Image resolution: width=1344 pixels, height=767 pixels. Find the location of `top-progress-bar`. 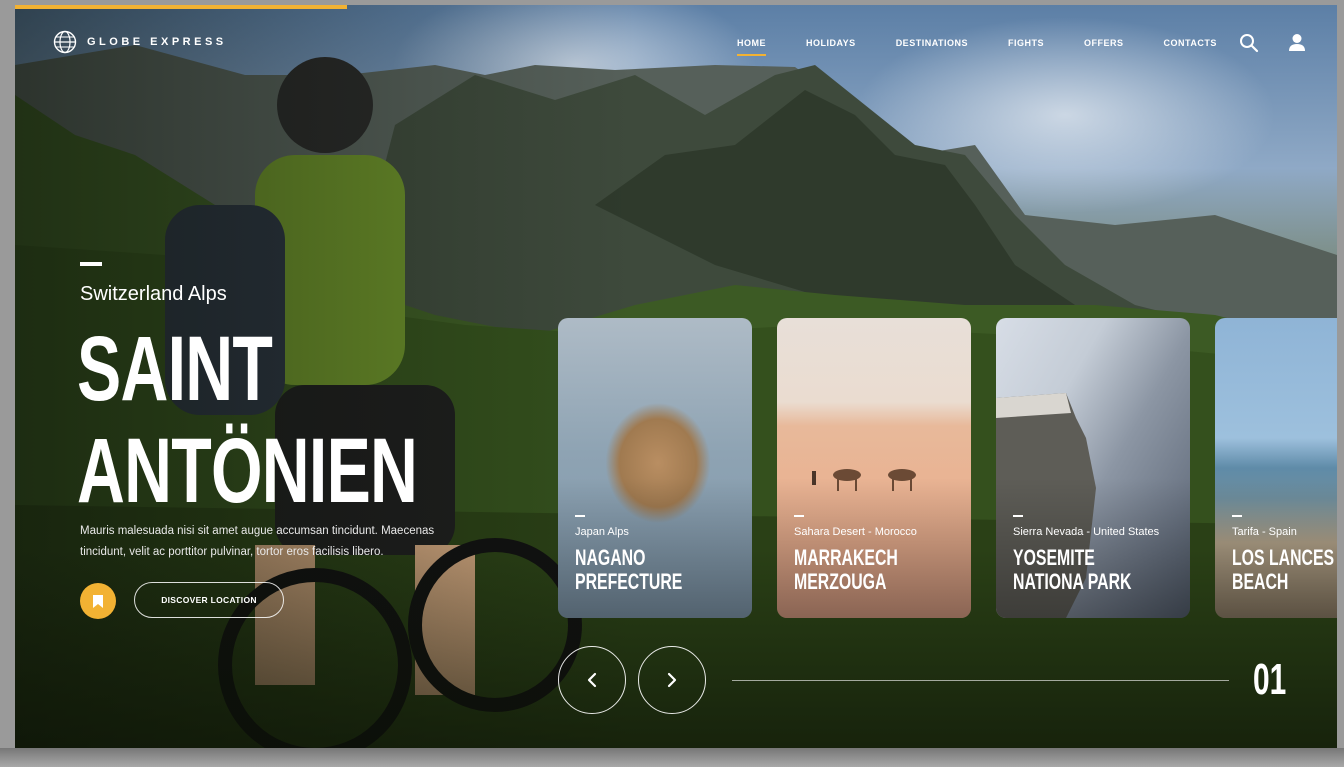

top-progress-bar is located at coordinates (181, 7).